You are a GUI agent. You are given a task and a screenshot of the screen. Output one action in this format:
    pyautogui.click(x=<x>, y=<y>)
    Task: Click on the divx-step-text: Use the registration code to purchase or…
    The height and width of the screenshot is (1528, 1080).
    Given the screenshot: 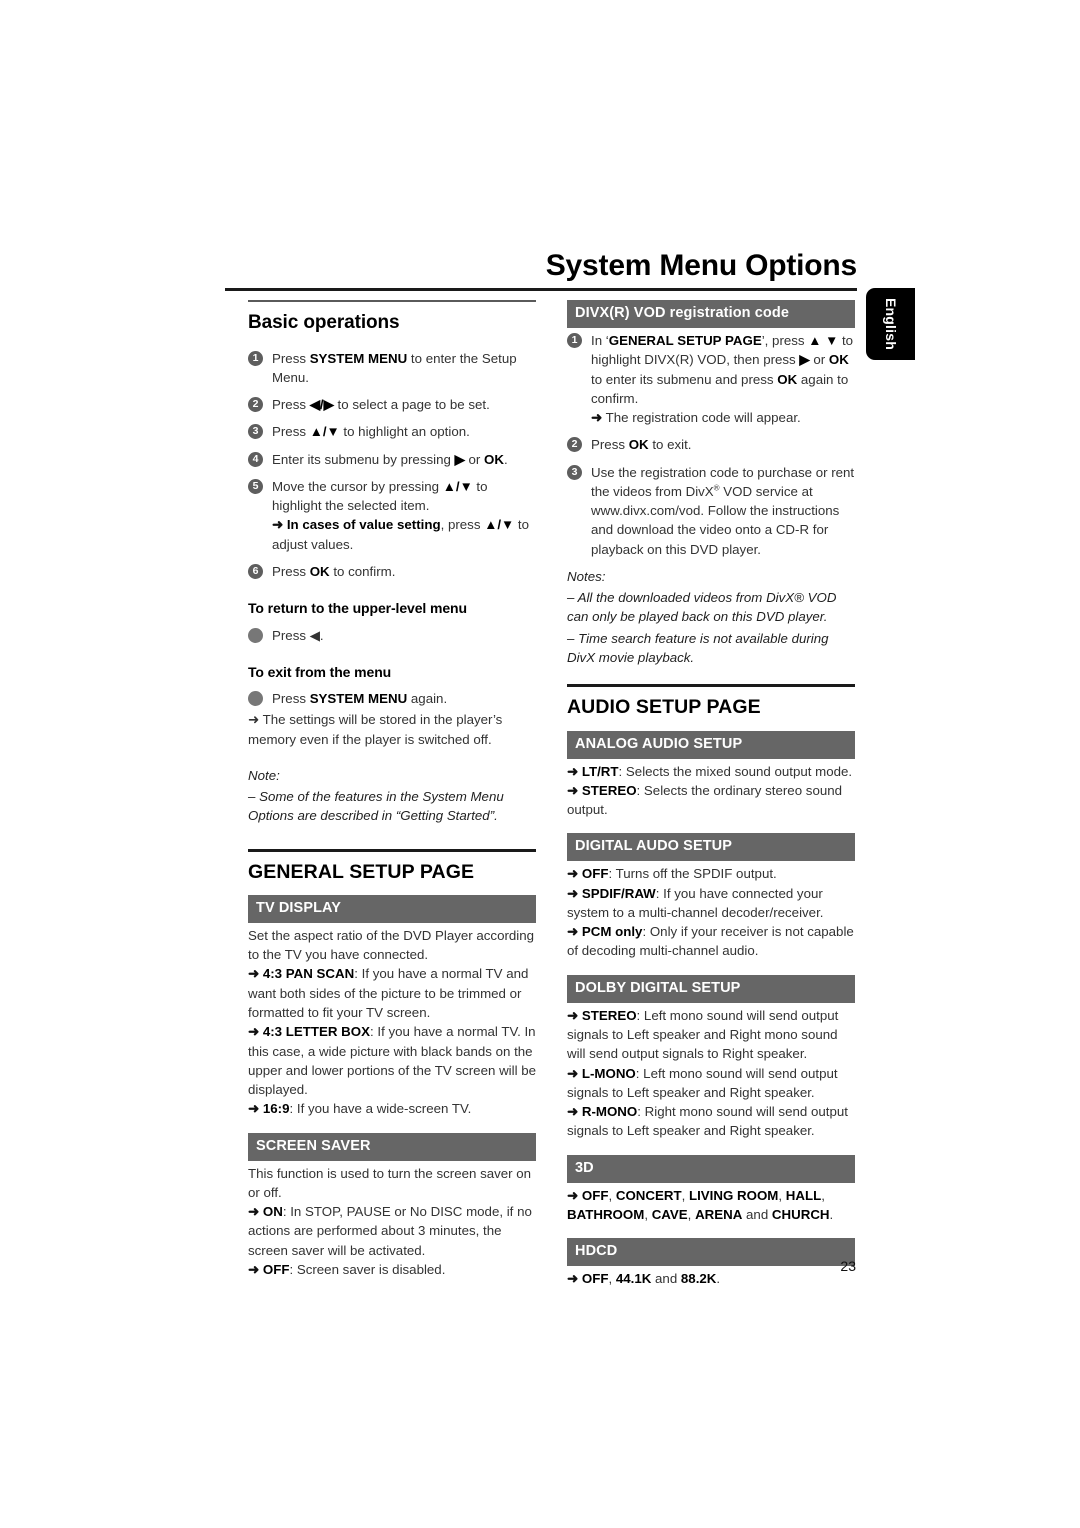 What is the action you would take?
    pyautogui.click(x=723, y=510)
    